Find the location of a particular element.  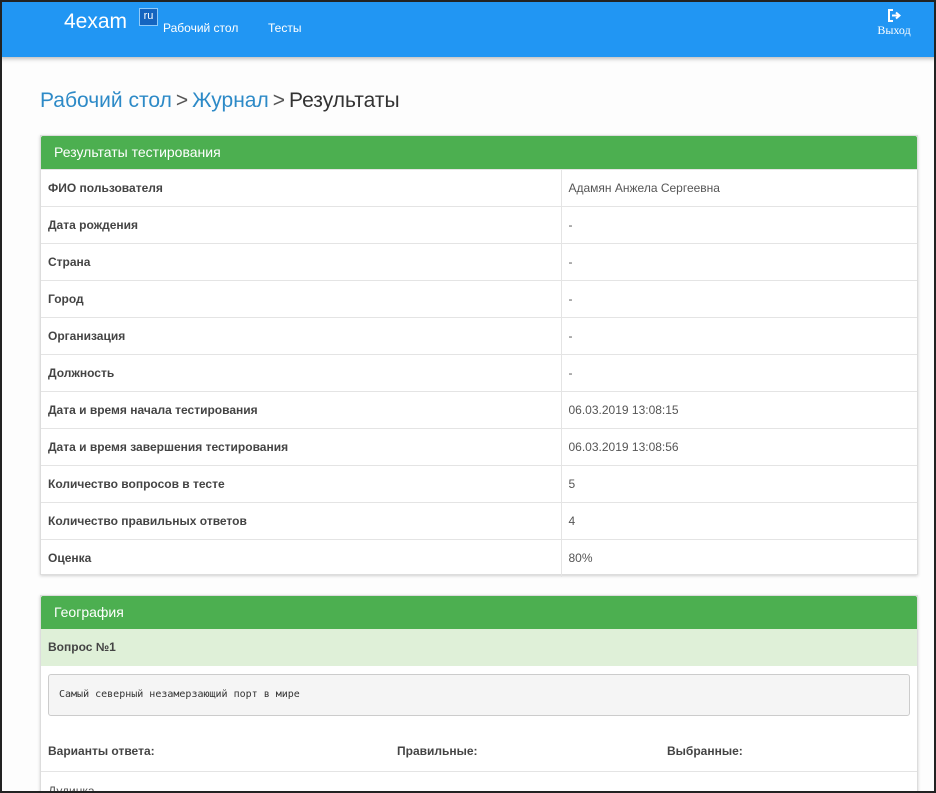

logout-icon is located at coordinates (894, 15).